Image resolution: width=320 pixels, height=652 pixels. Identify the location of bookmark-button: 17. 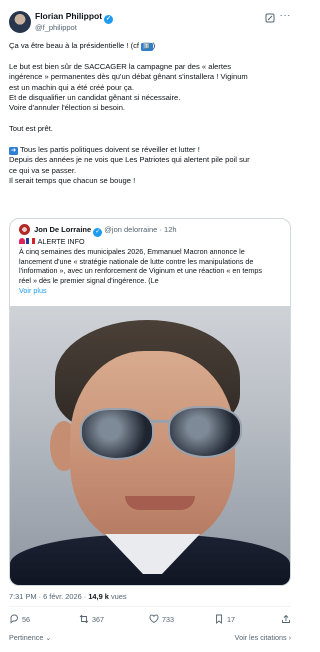
(224, 619).